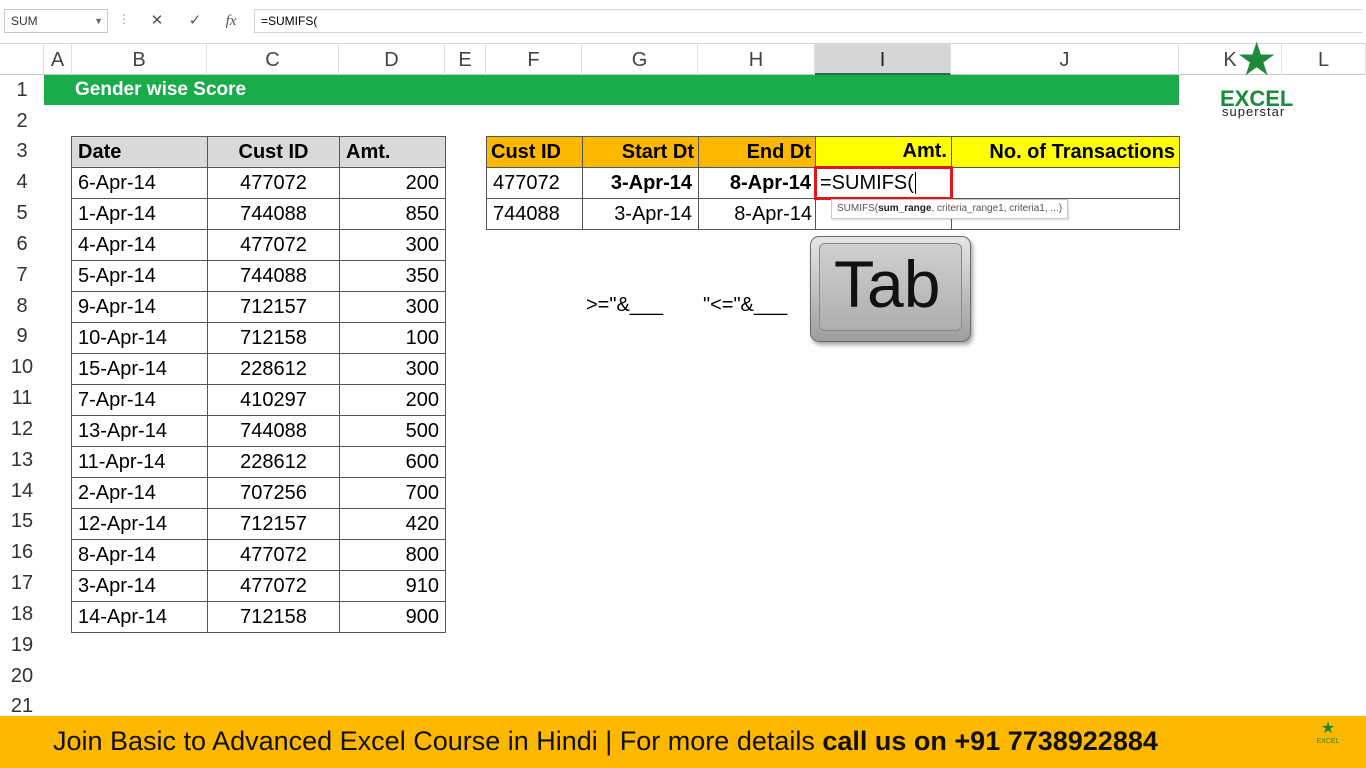  Describe the element at coordinates (757, 152) in the screenshot. I see `header-end-dt: End Dt` at that location.